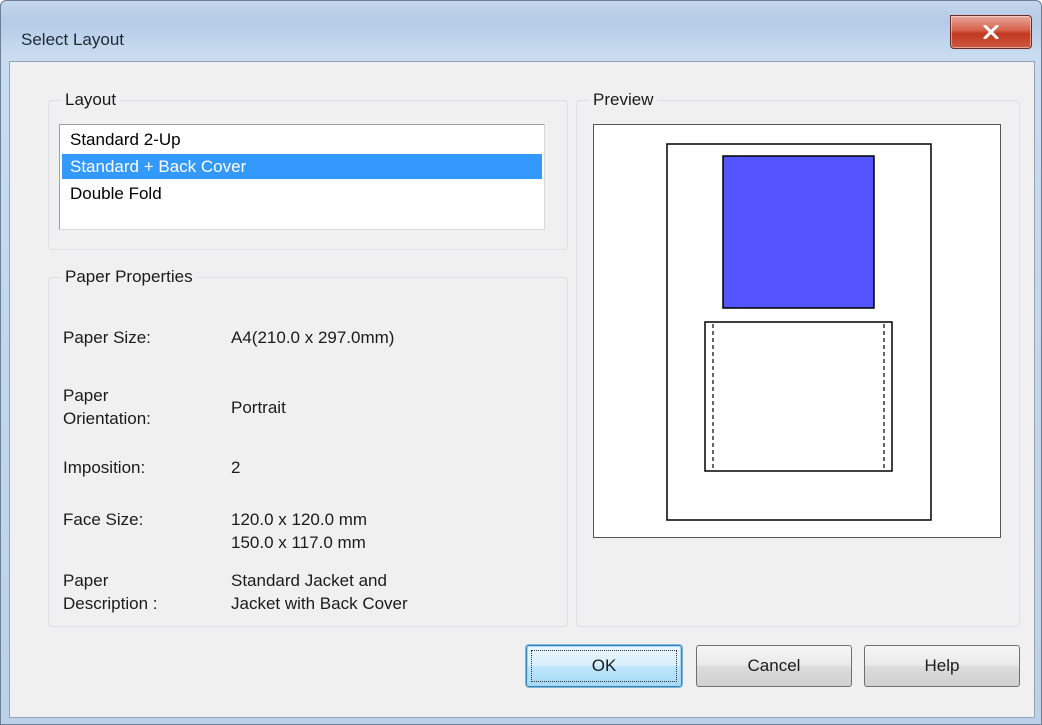 This screenshot has width=1042, height=725. What do you see at coordinates (623, 99) in the screenshot?
I see `preview-legend: Preview` at bounding box center [623, 99].